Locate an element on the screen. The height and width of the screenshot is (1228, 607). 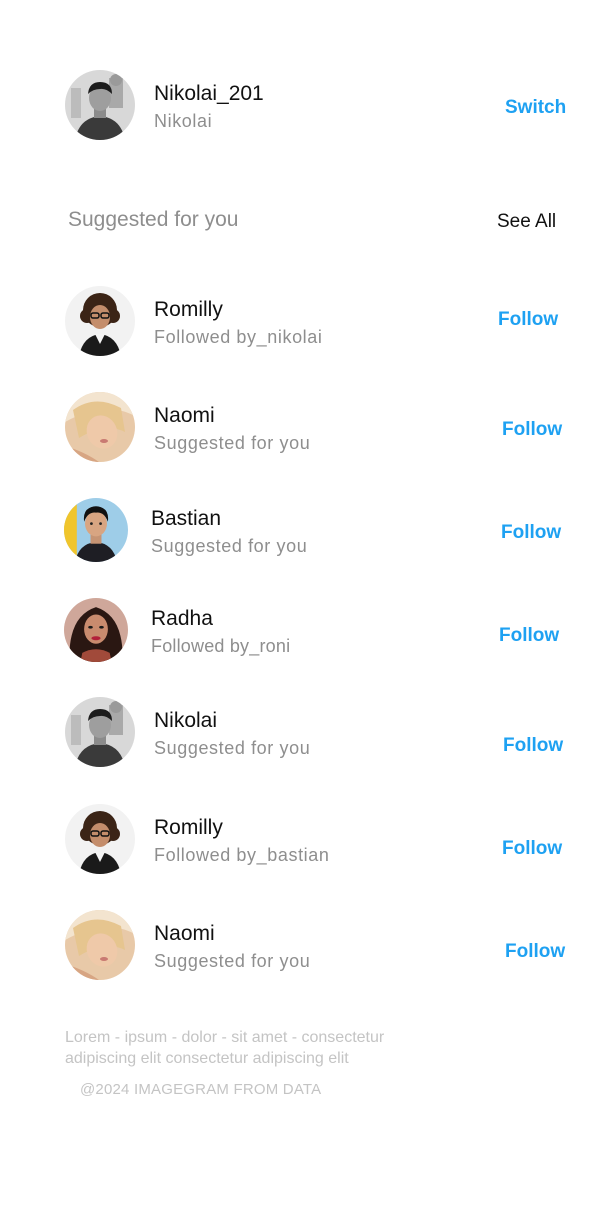
avatar-dark-hair-woman-icon is located at coordinates (96, 630).